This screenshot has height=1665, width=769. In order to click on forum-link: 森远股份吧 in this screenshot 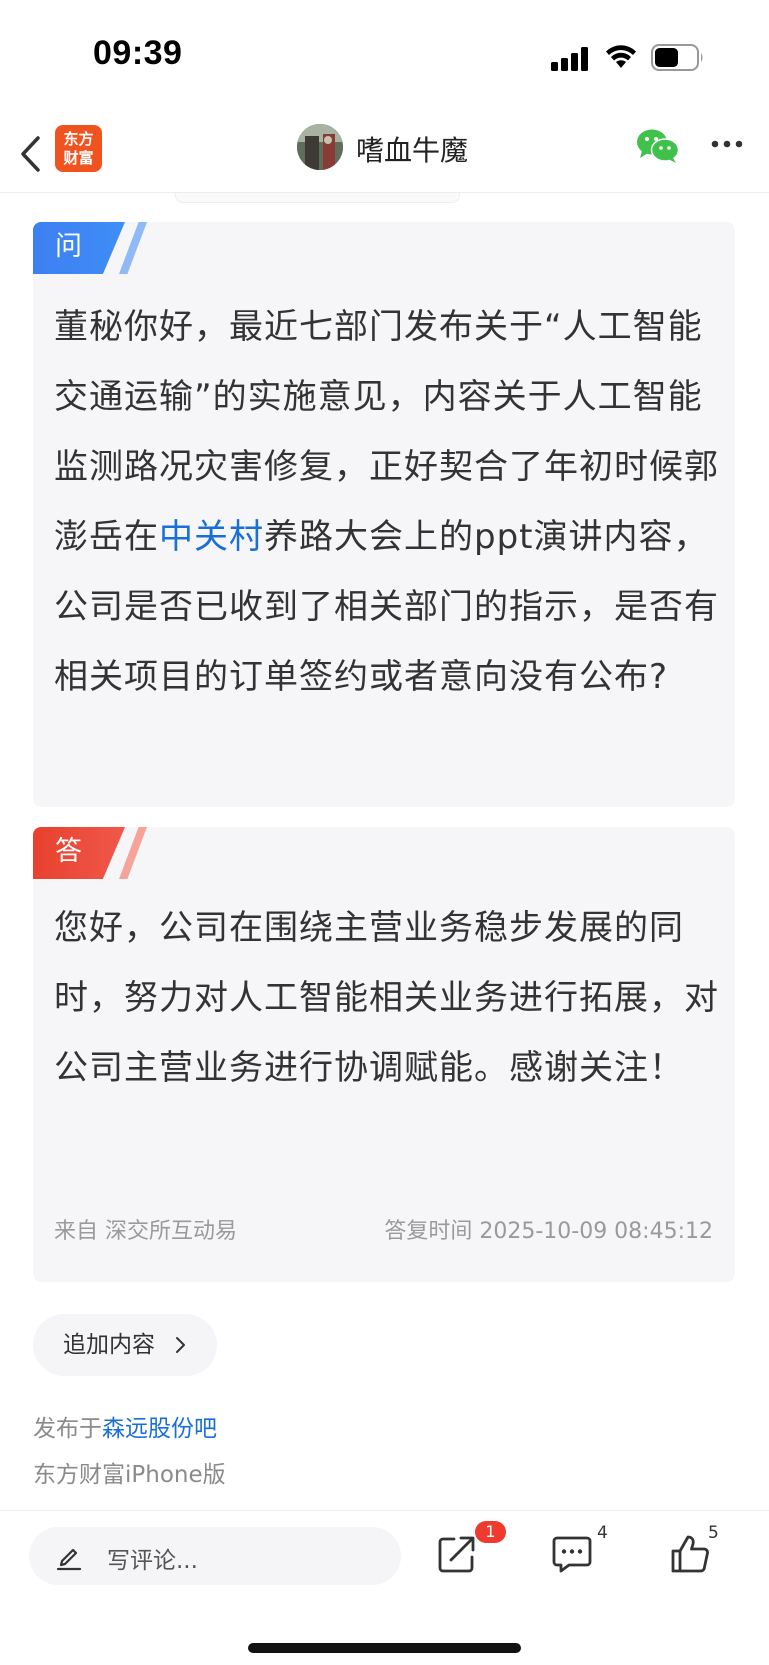, I will do `click(159, 1429)`.